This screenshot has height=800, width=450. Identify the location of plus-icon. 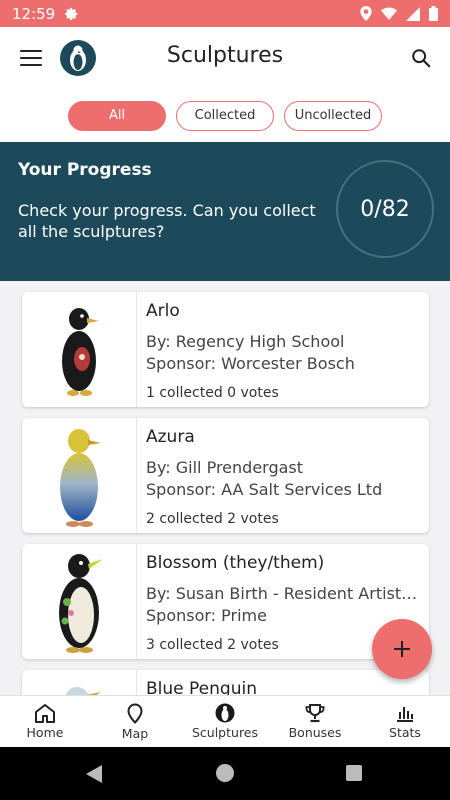
(402, 649).